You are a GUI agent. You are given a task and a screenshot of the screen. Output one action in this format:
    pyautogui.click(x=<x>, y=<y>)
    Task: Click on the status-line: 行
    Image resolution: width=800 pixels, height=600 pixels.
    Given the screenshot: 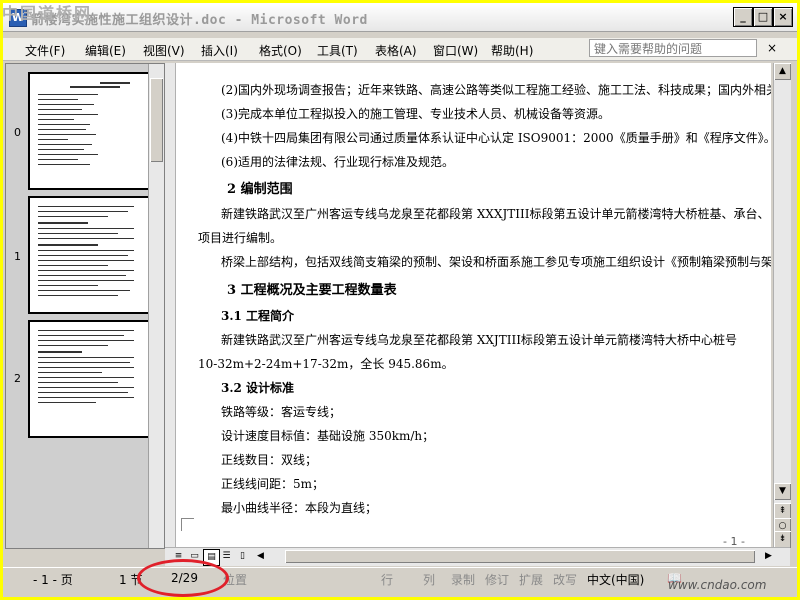 What is the action you would take?
    pyautogui.click(x=387, y=580)
    